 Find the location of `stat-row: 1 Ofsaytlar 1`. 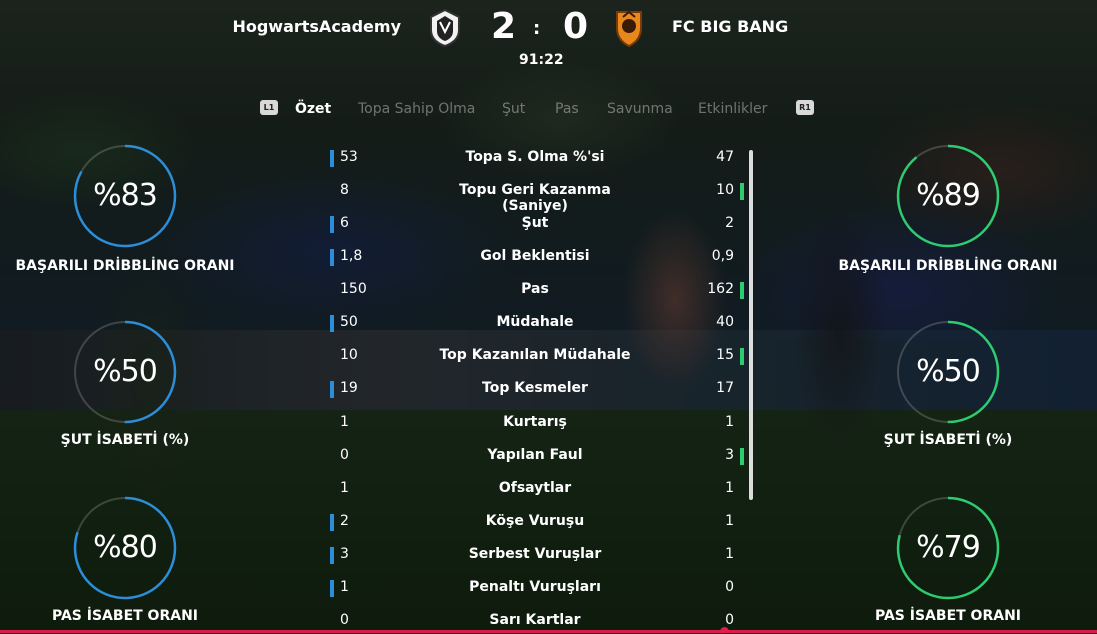

stat-row: 1 Ofsaytlar 1 is located at coordinates (540, 489).